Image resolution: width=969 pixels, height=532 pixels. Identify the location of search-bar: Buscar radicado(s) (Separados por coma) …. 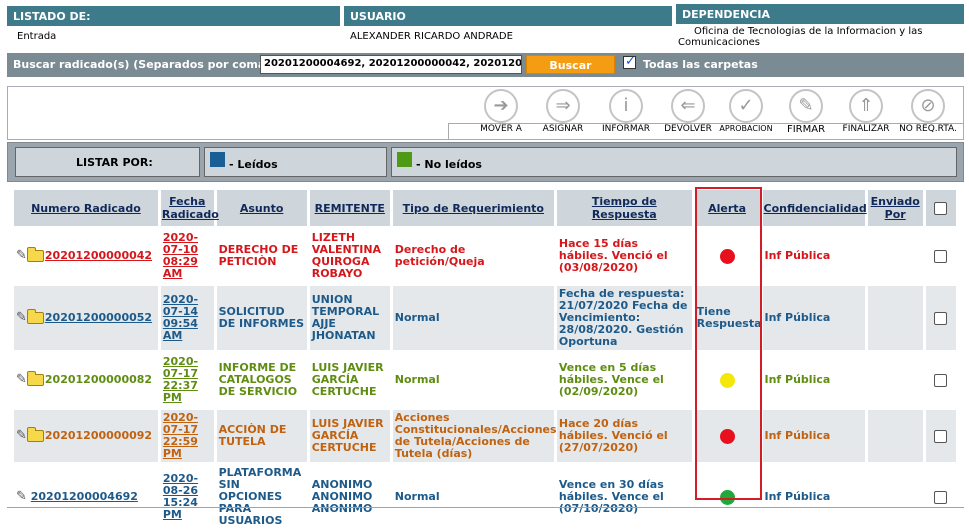
(485, 65).